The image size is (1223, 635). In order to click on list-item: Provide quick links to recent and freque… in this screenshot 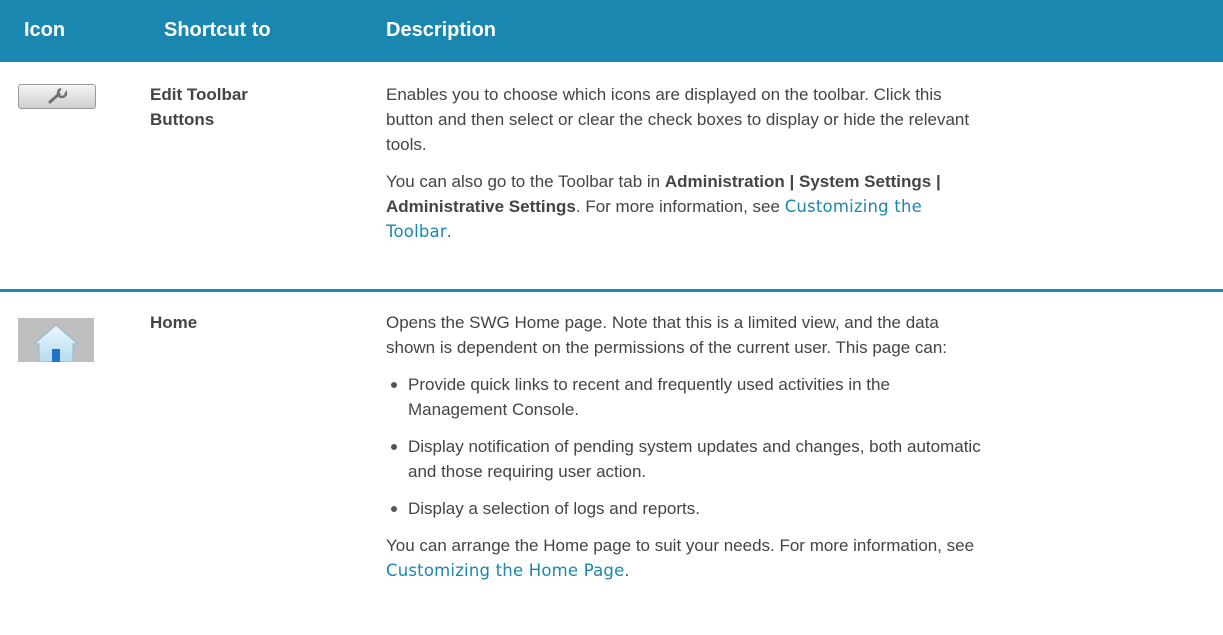, I will do `click(796, 397)`.